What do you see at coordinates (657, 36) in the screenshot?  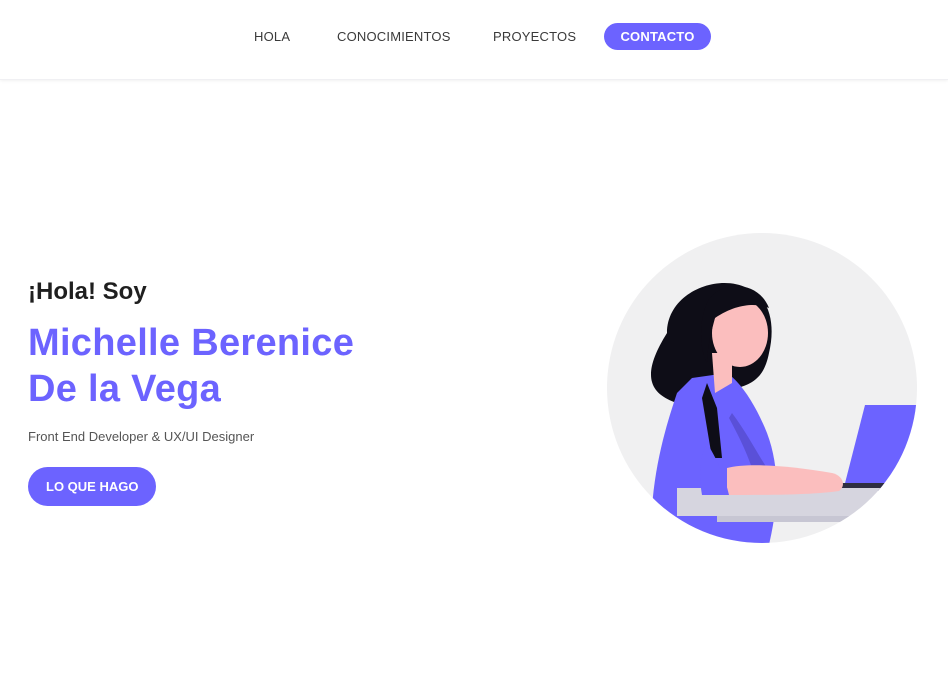 I see `nav-contact-button: CONTACTO` at bounding box center [657, 36].